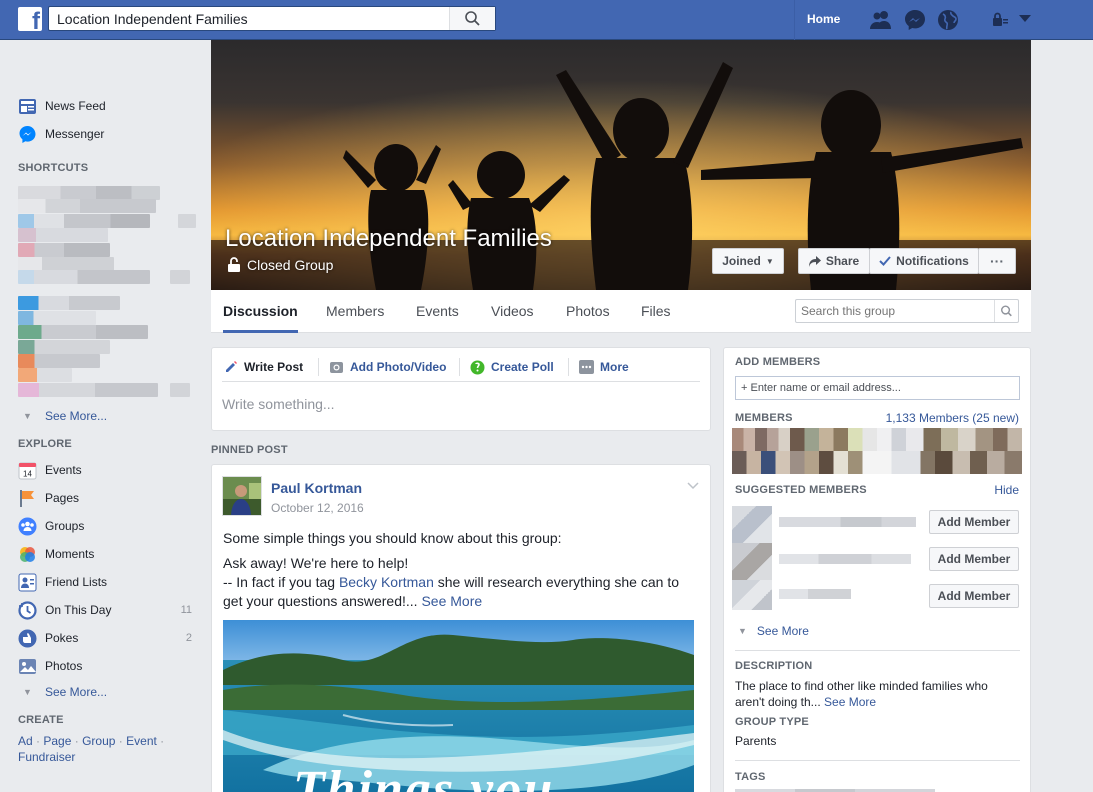 The height and width of the screenshot is (792, 1093). What do you see at coordinates (842, 261) in the screenshot?
I see `share-label: Share` at bounding box center [842, 261].